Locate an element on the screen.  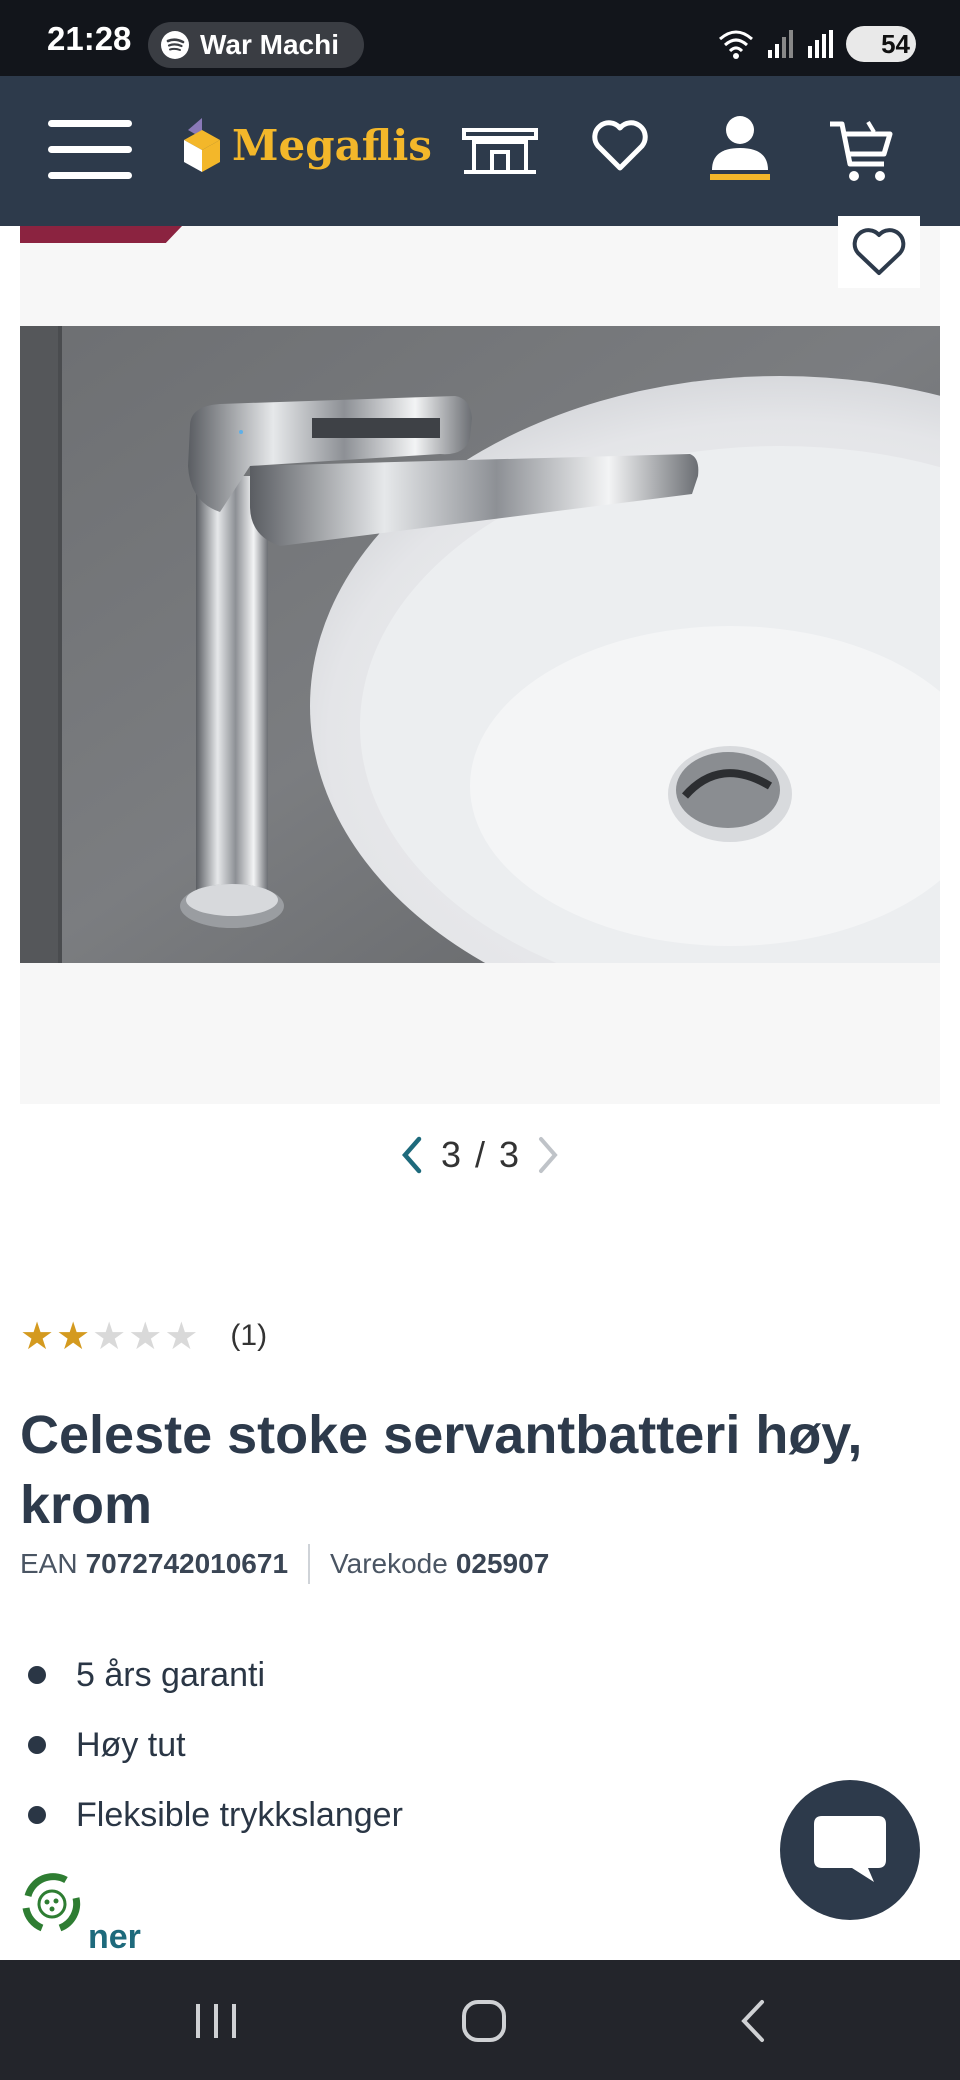
logo-mark-icon is located at coordinates (202, 145).